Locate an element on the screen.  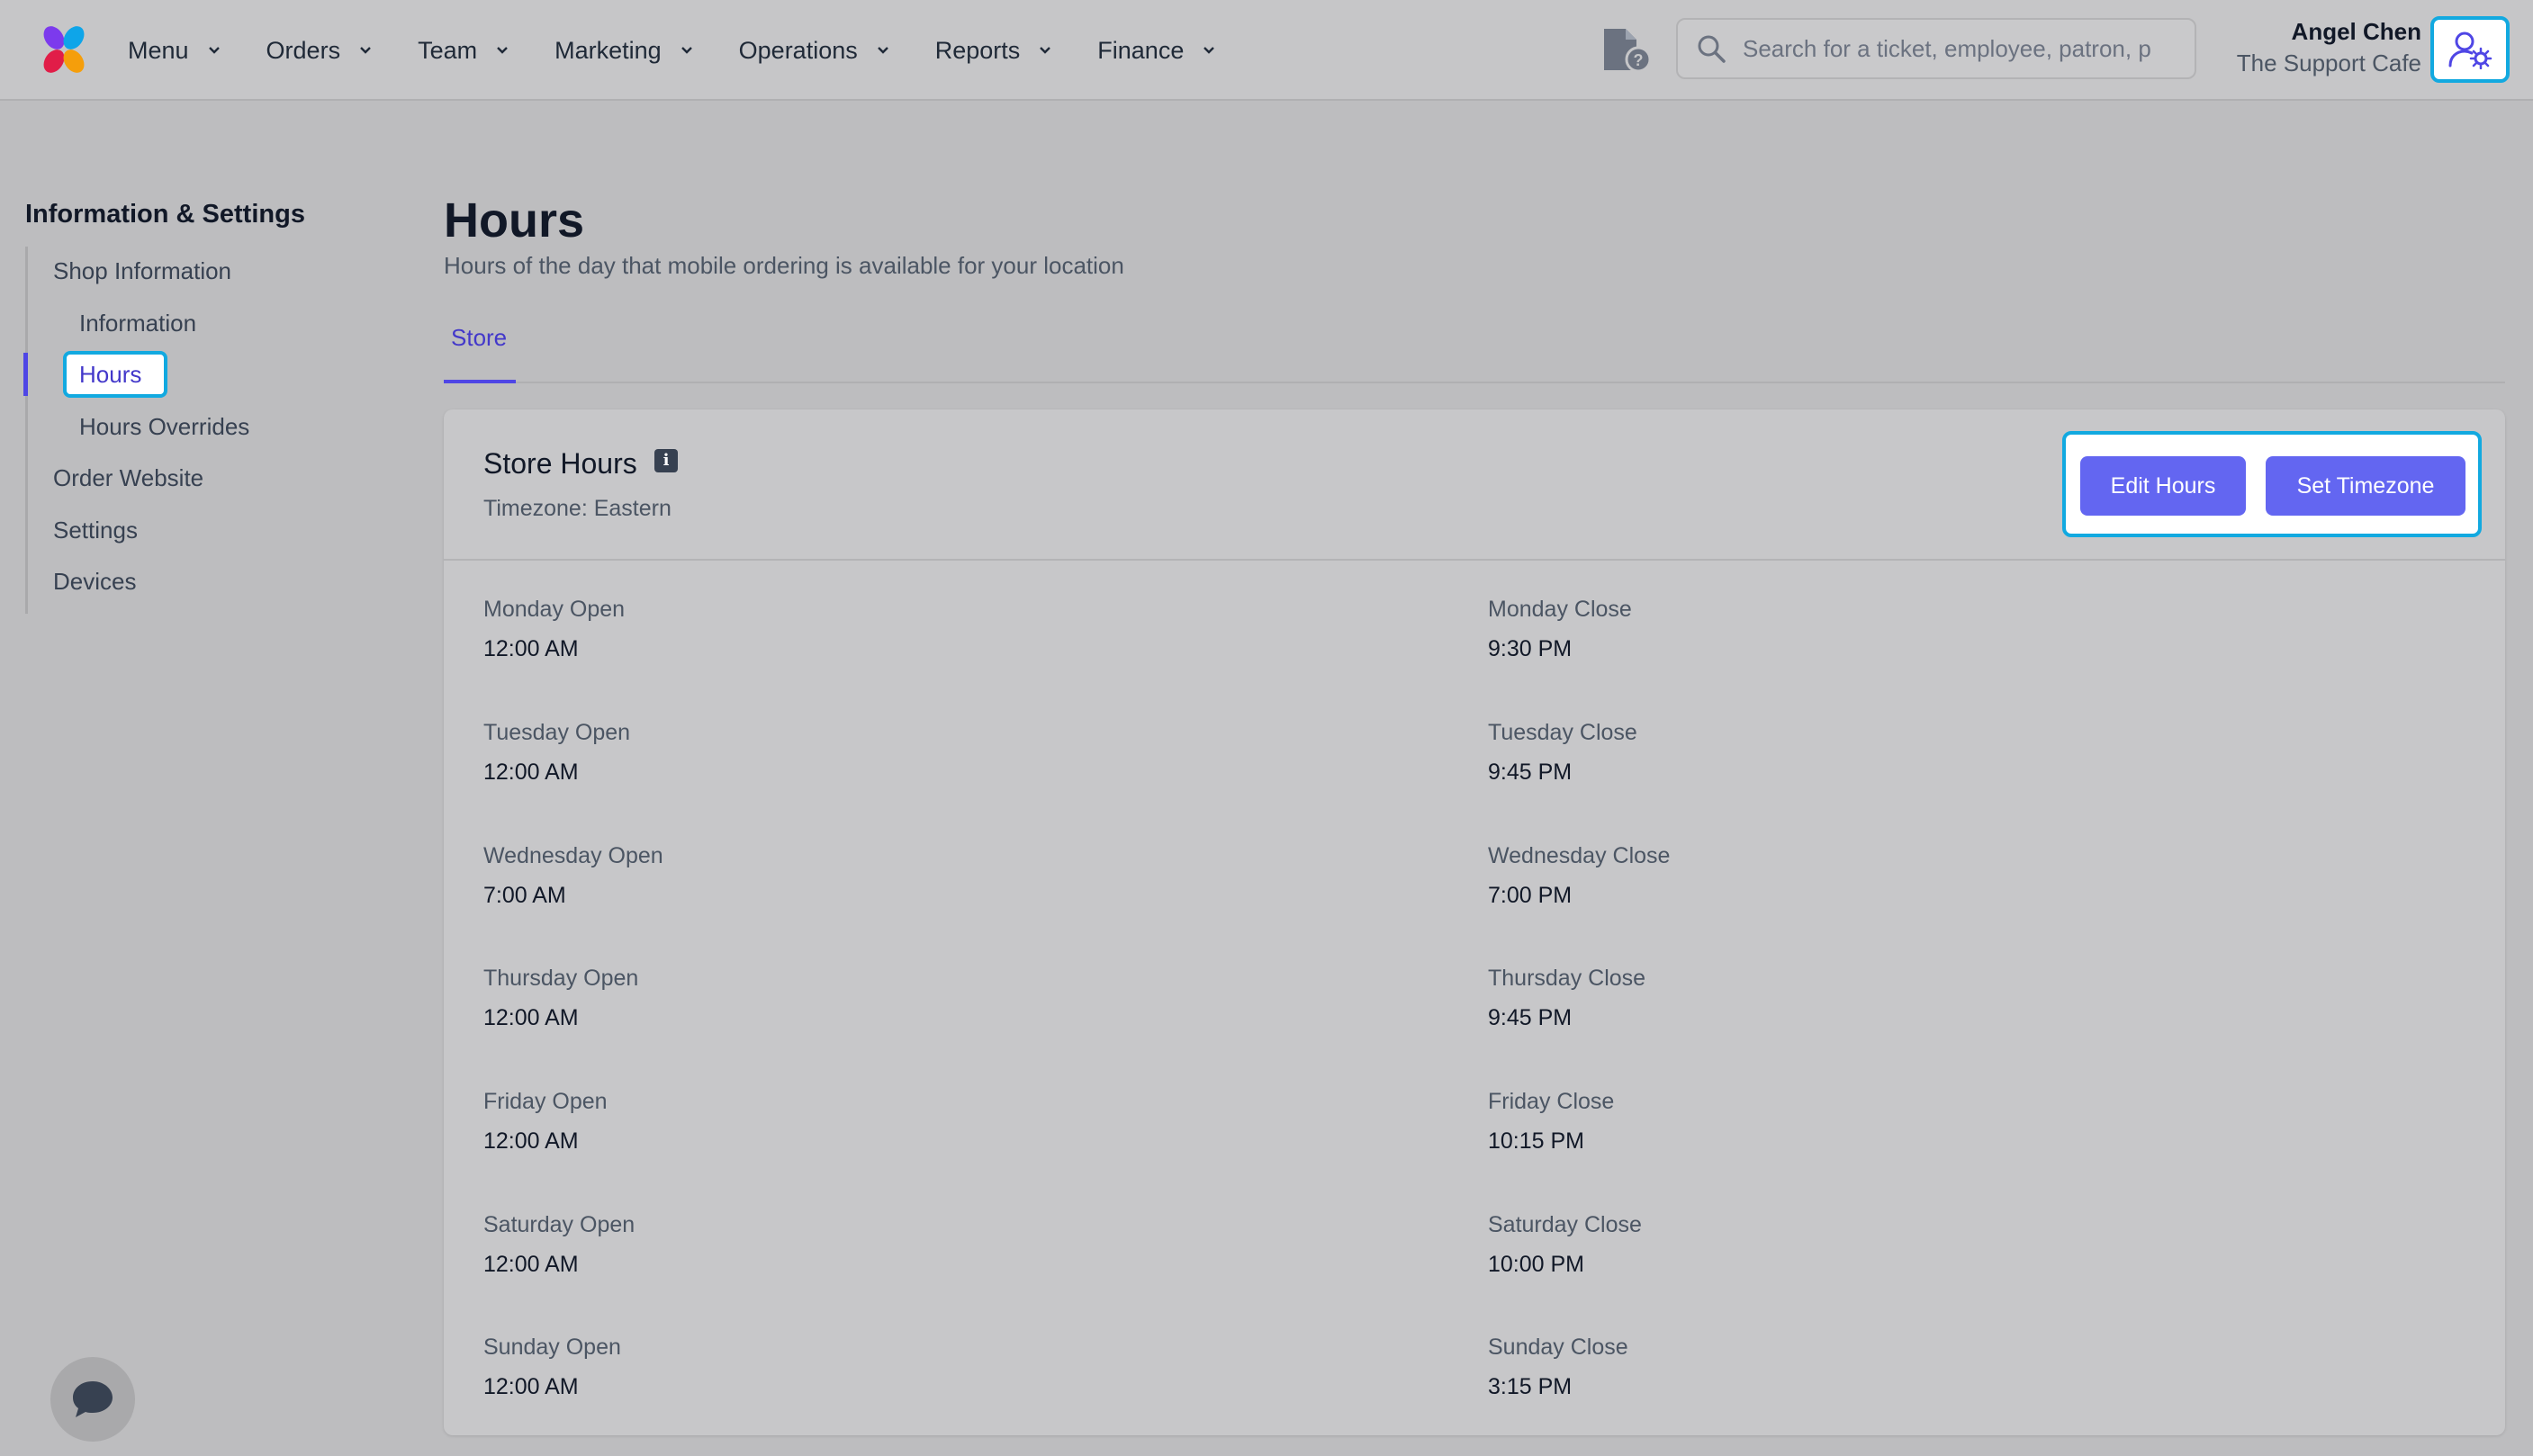
sidebar-item-devices: Devices is located at coordinates (94, 582).